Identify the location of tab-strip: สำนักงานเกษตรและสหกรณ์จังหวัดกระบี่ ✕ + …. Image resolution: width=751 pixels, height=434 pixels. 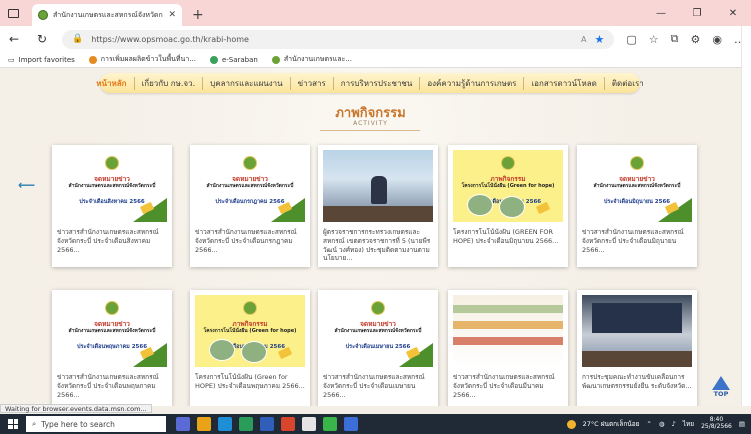
(375, 13).